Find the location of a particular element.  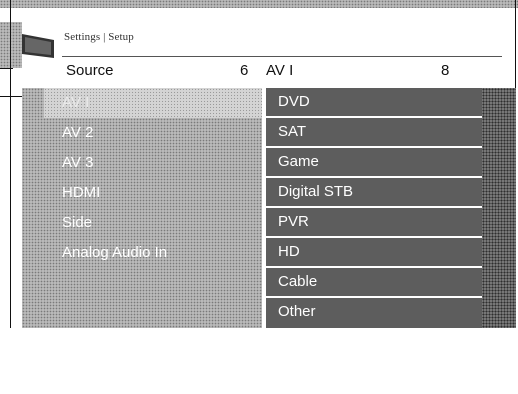

device-item-label: HD is located at coordinates (289, 251).